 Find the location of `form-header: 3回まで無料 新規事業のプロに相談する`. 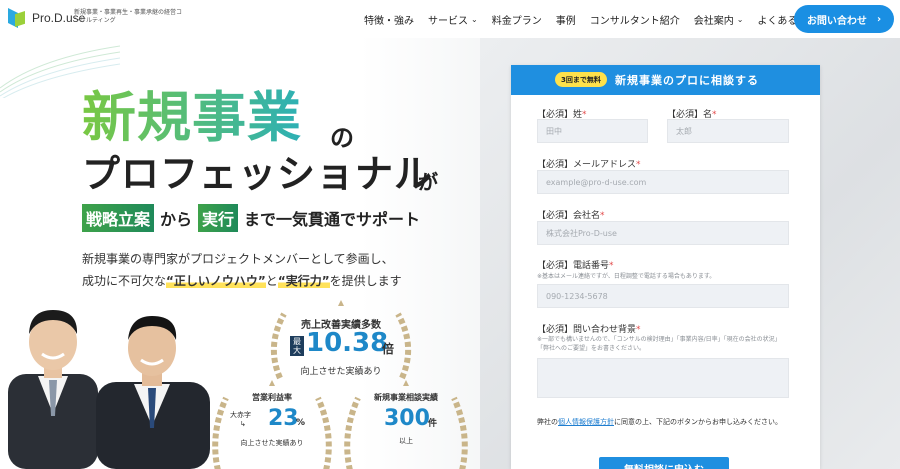

form-header: 3回まで無料 新規事業のプロに相談する is located at coordinates (665, 80).